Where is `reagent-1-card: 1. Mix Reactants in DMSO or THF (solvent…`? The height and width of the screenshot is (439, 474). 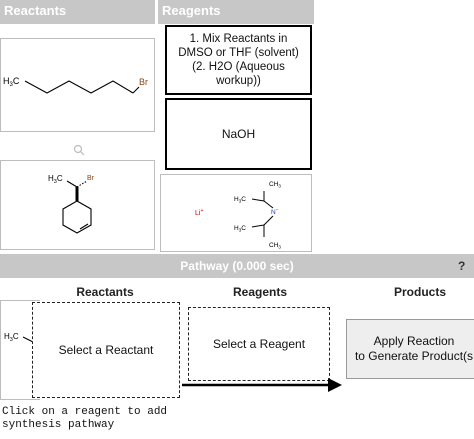
reagent-1-card: 1. Mix Reactants in DMSO or THF (solvent… is located at coordinates (238, 60).